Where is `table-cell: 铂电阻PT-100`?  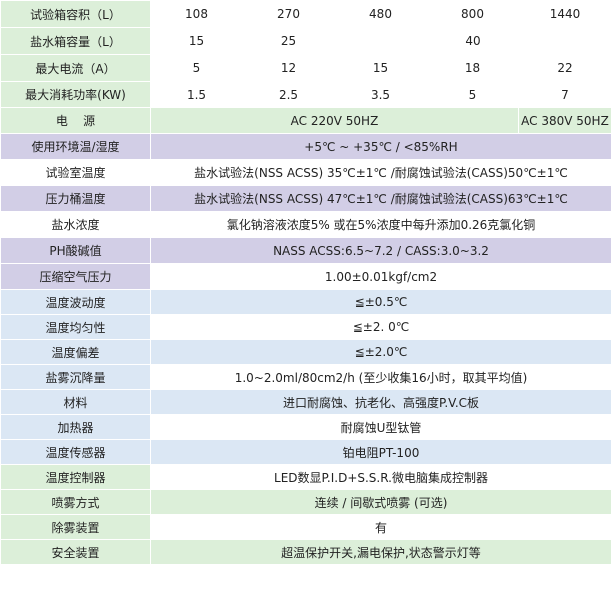 table-cell: 铂电阻PT-100 is located at coordinates (380, 452).